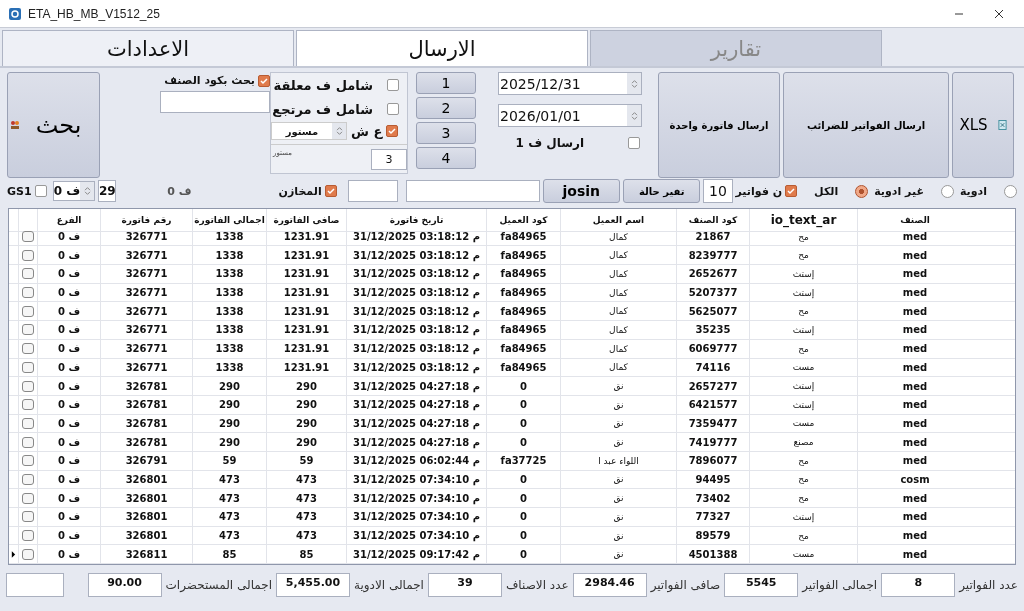  I want to click on type-cell: مصنع, so click(803, 442).